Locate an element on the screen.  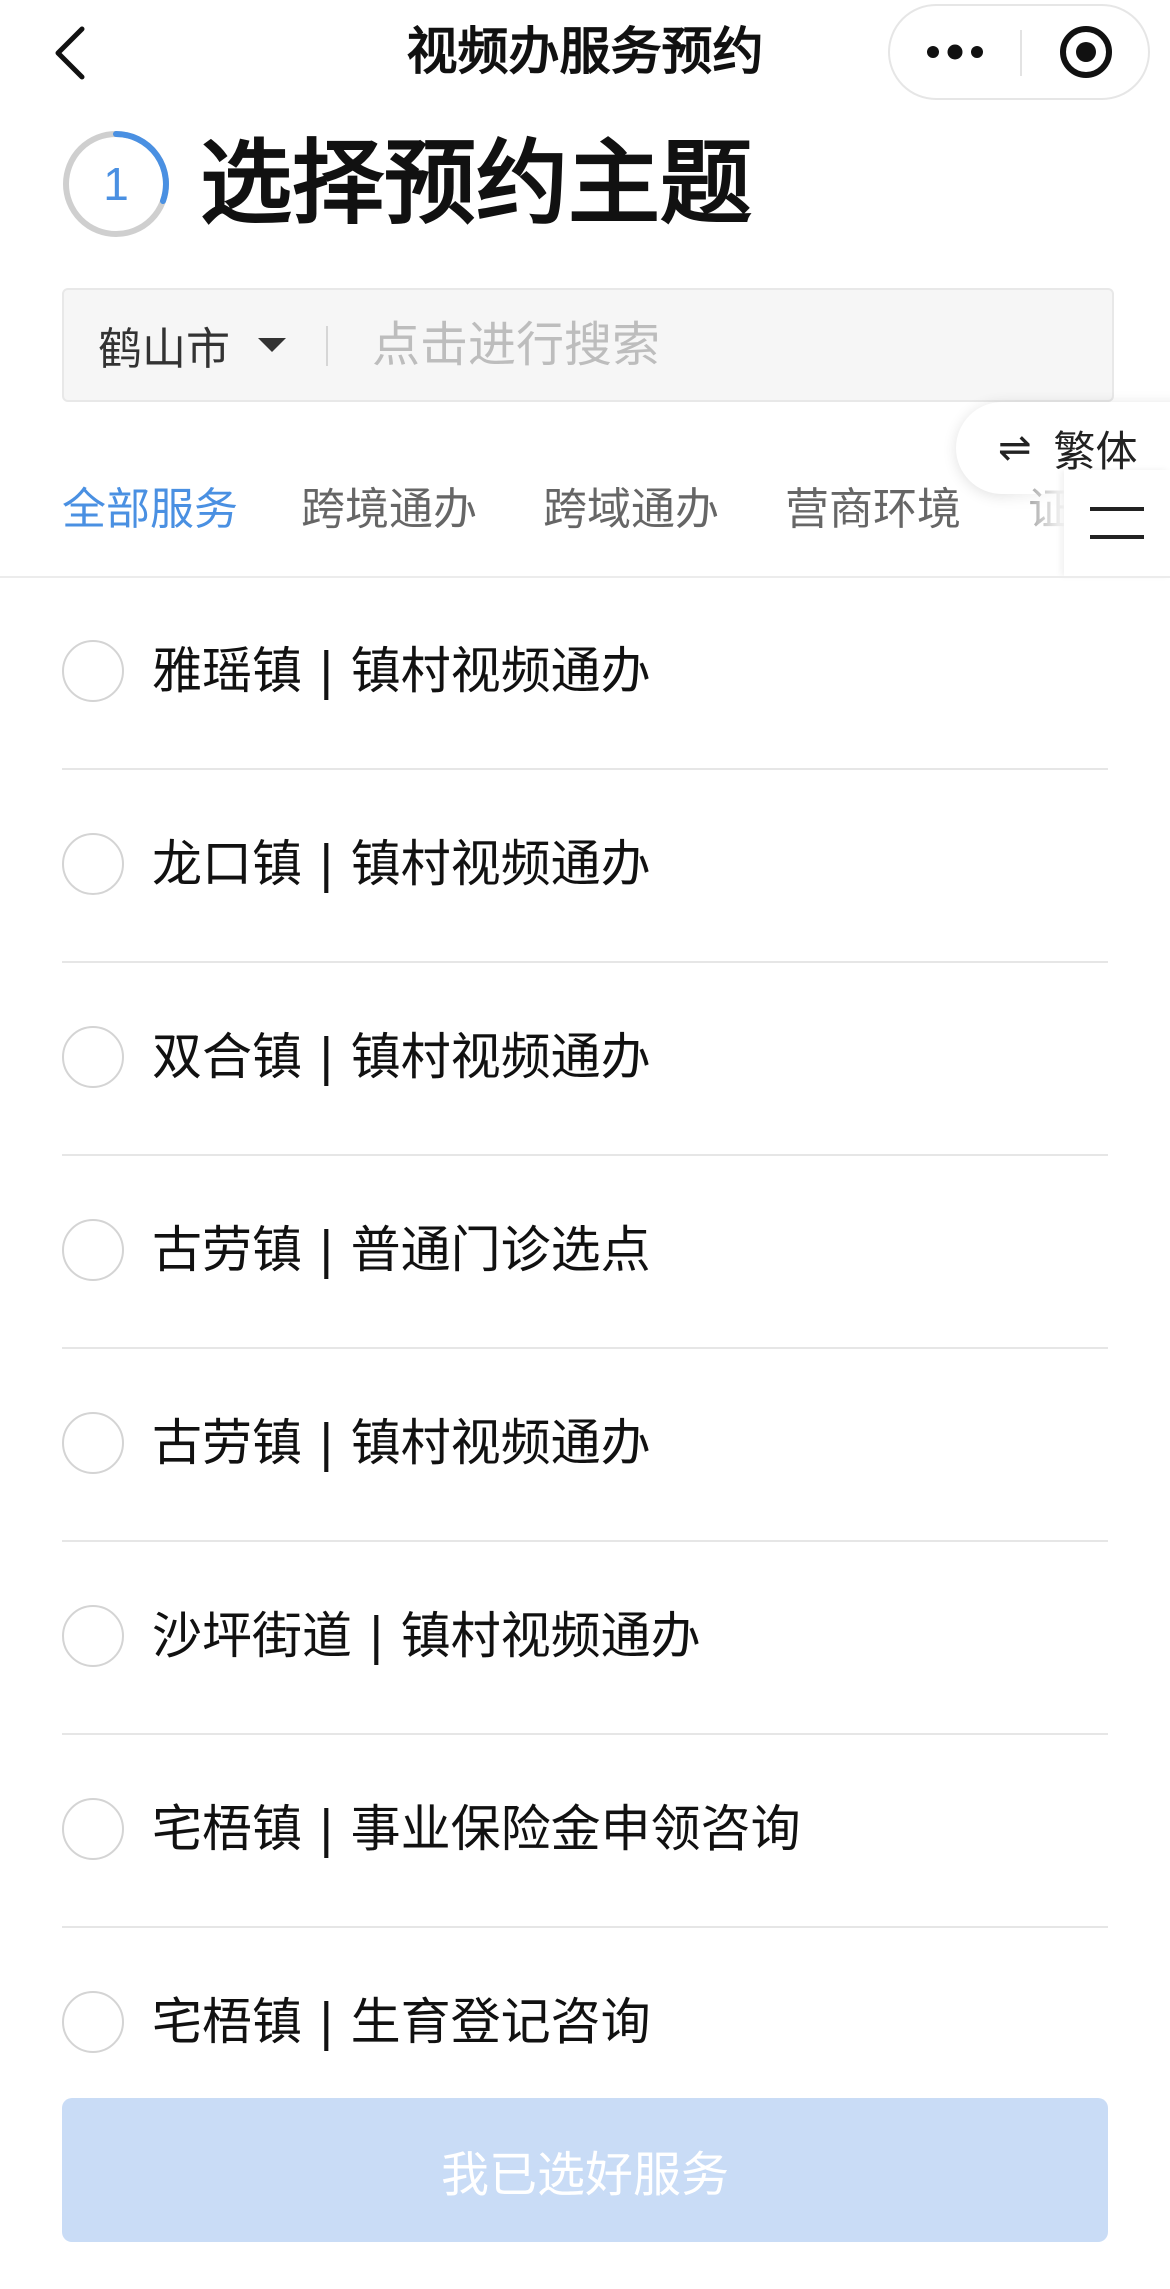
more-dots-icon is located at coordinates (955, 52).